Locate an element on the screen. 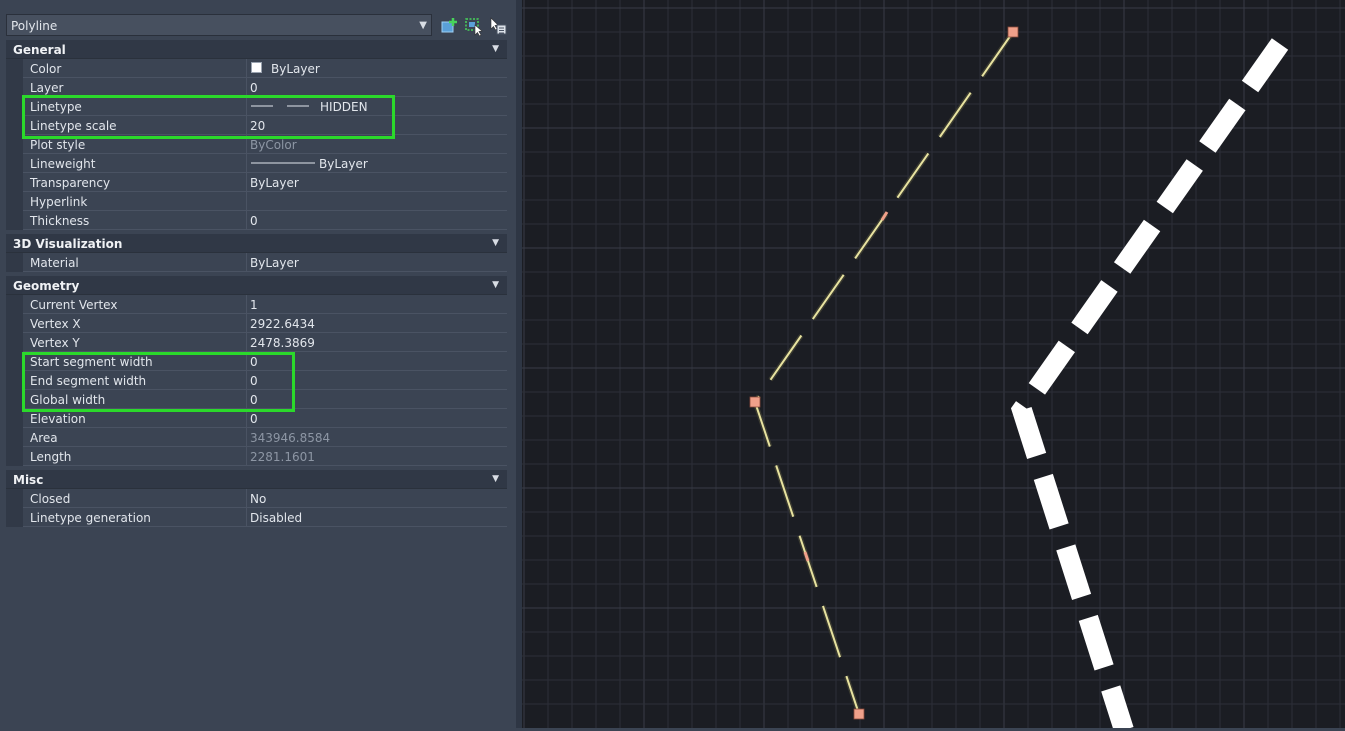 The image size is (1345, 731). property-row-length: Length 2281.1601 is located at coordinates (256, 456).